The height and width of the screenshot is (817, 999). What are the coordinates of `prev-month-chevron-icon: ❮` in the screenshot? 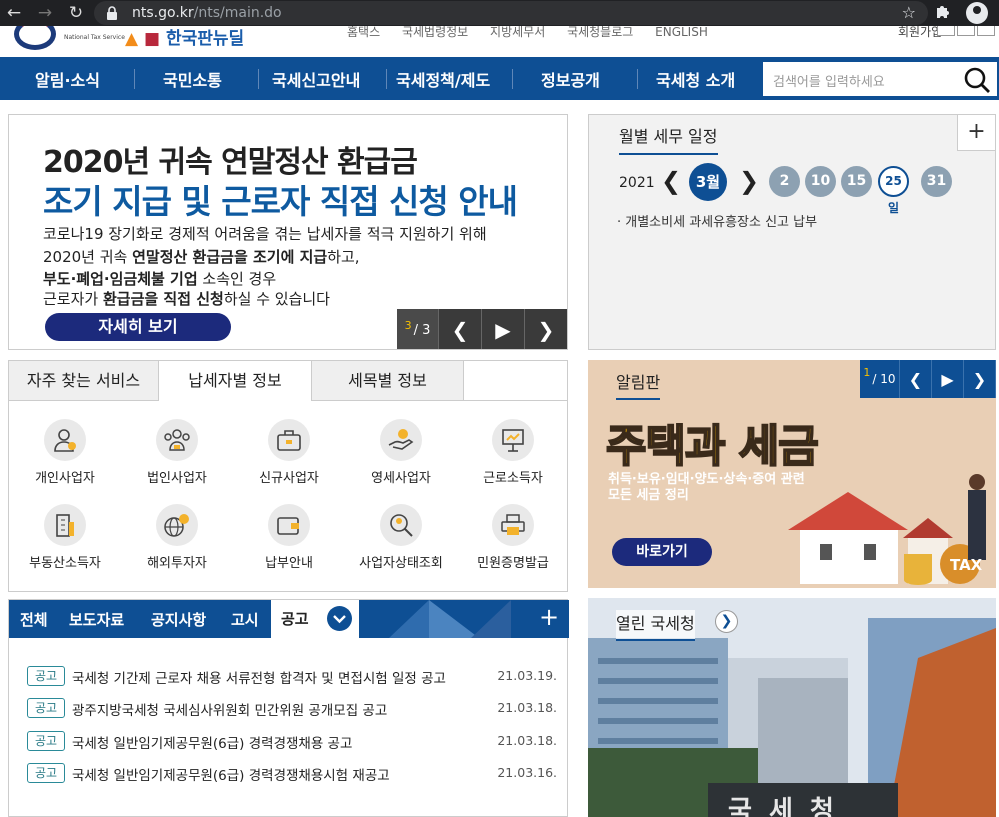 It's located at (671, 181).